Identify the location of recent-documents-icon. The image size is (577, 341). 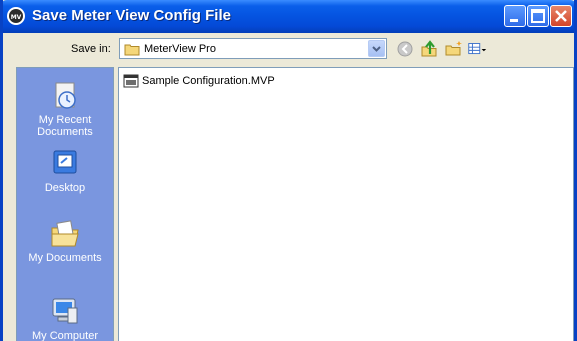
(65, 95).